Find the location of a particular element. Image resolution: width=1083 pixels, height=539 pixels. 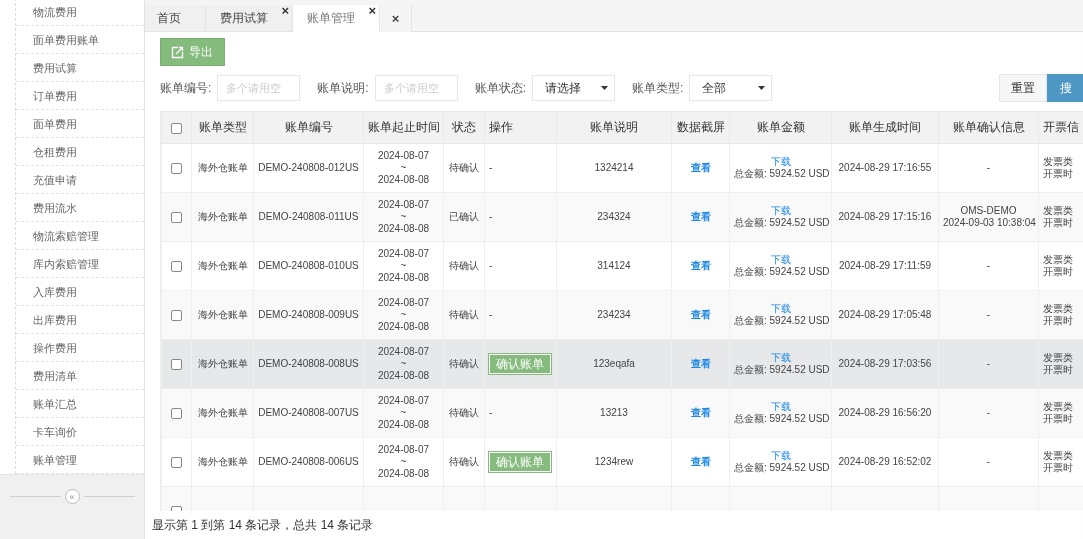

sidebar-item: 操作费用 is located at coordinates (80, 348).